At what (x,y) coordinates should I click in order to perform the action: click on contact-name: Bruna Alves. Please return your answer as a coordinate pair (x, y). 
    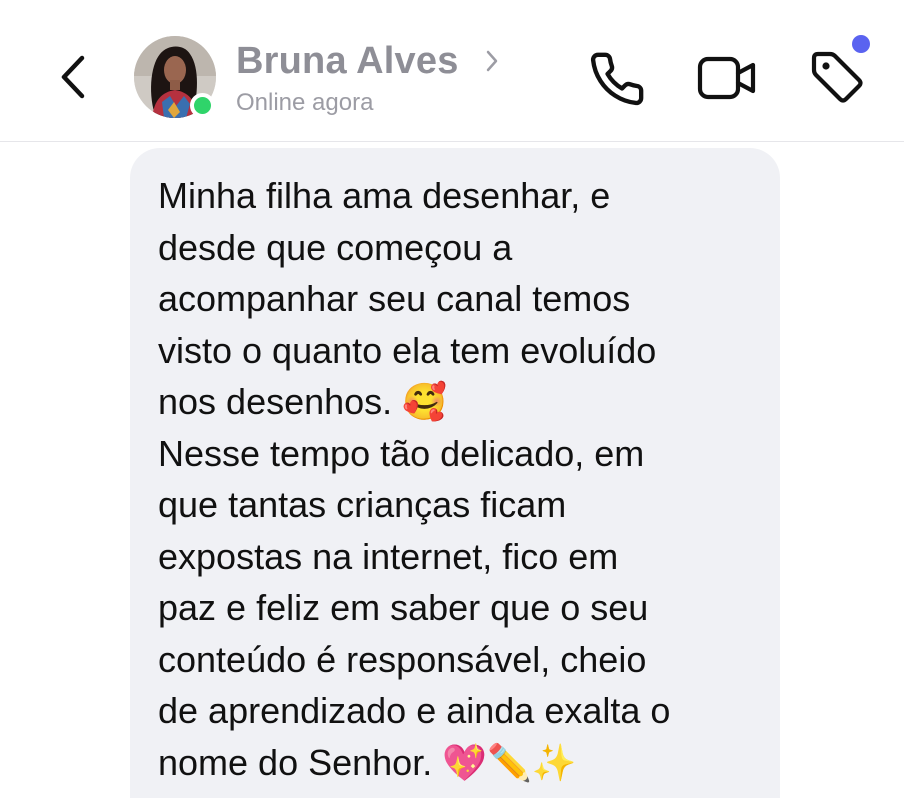
    Looking at the image, I should click on (347, 61).